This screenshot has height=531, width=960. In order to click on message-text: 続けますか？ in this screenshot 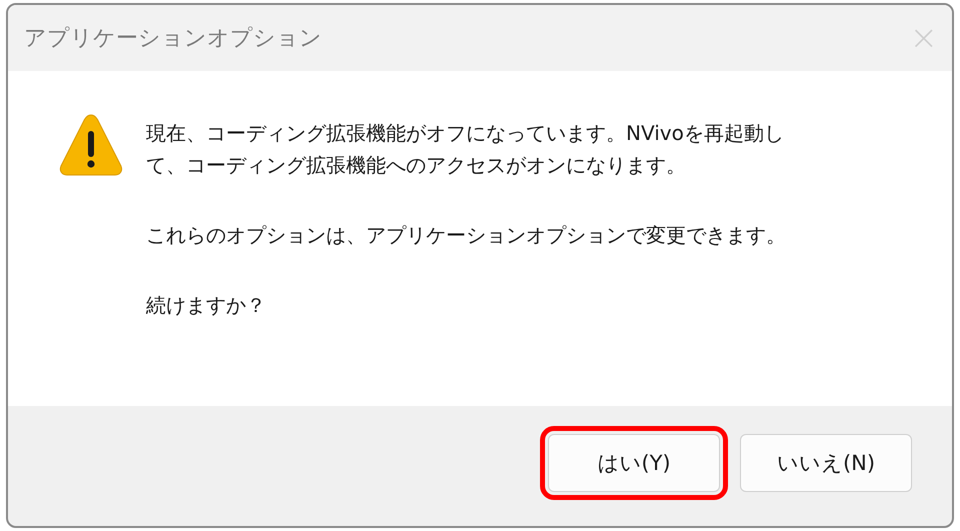, I will do `click(206, 305)`.